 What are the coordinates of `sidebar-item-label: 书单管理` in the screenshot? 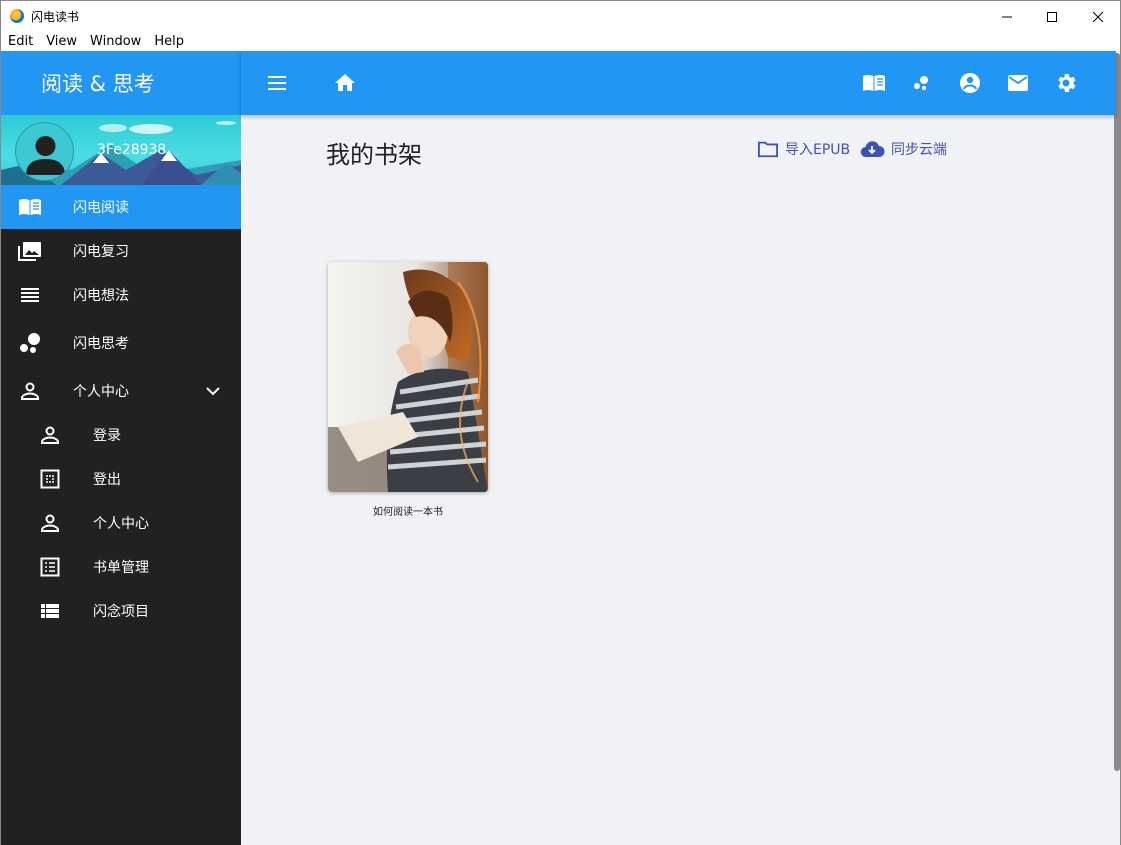 It's located at (121, 568).